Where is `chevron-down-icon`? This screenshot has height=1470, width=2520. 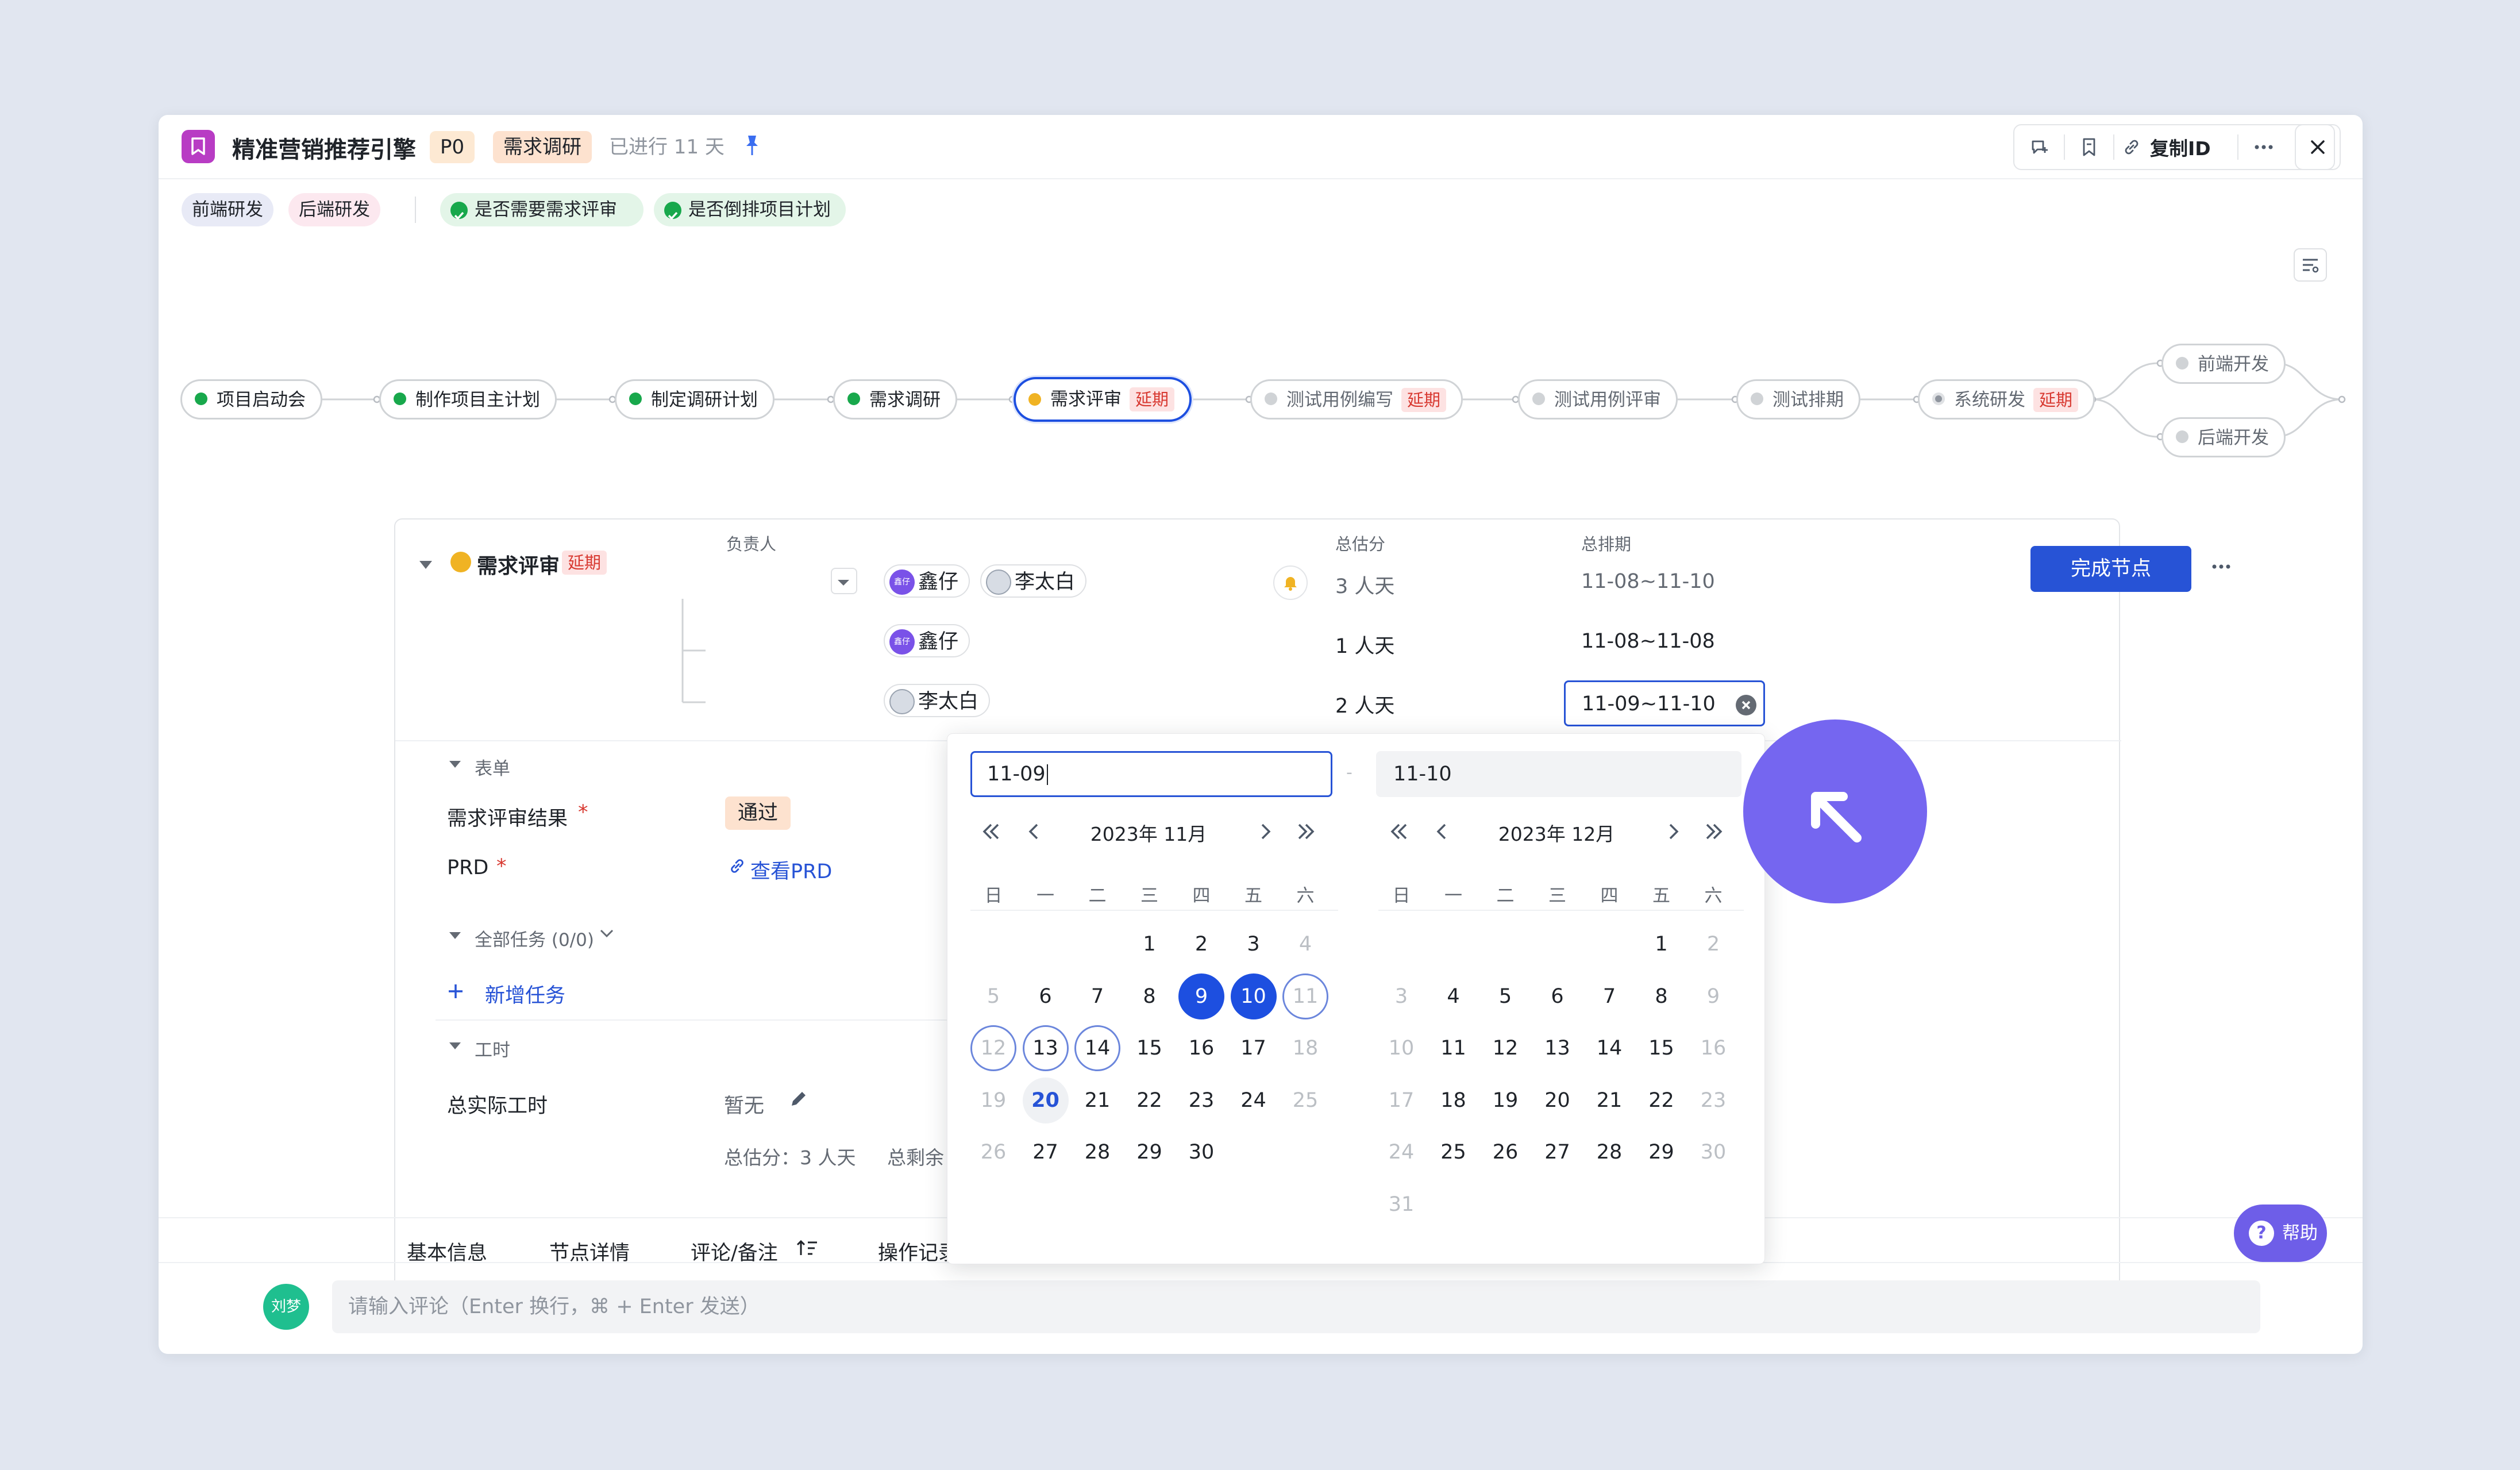
chevron-down-icon is located at coordinates (607, 934).